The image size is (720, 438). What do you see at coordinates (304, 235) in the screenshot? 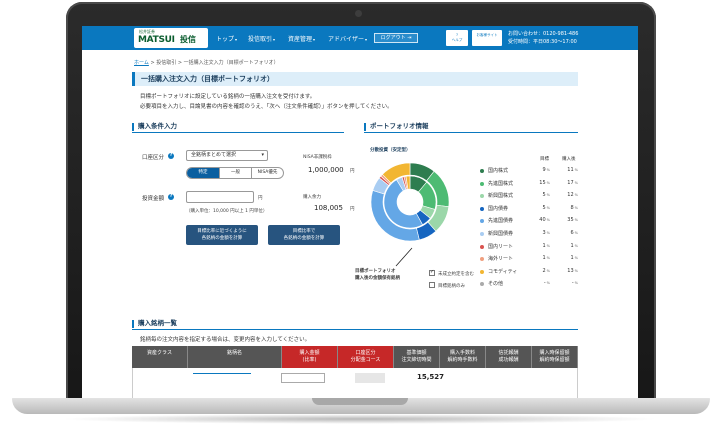
I see `calc-target-ratio-button: 目標比率で 各銘柄の金額を計算` at bounding box center [304, 235].